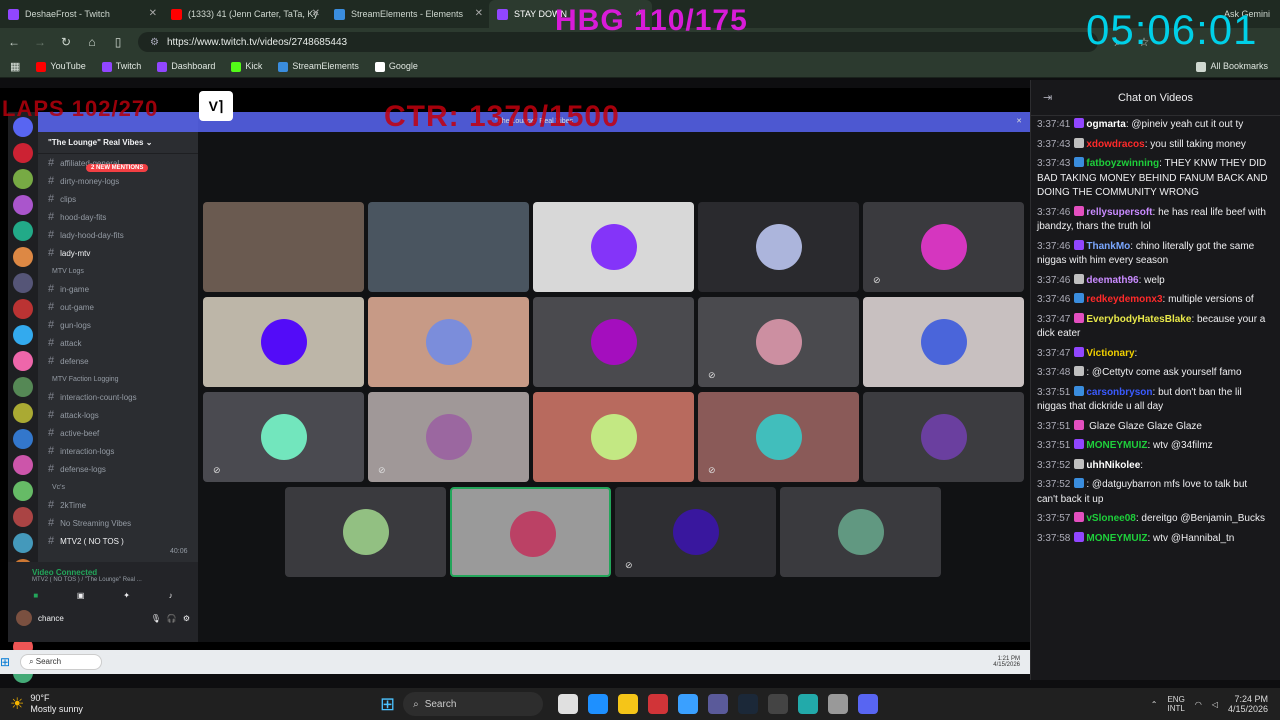 This screenshot has height=720, width=1280. What do you see at coordinates (61, 66) in the screenshot?
I see `bookmark-youtube: YouTube` at bounding box center [61, 66].